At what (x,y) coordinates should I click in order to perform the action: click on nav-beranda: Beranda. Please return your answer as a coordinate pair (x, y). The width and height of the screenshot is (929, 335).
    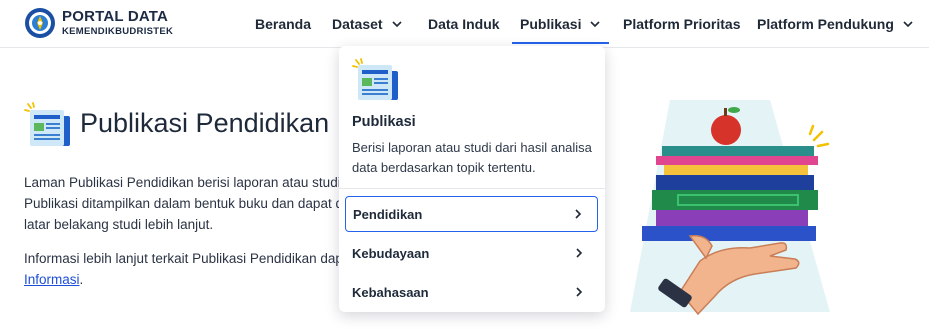
    Looking at the image, I should click on (283, 24).